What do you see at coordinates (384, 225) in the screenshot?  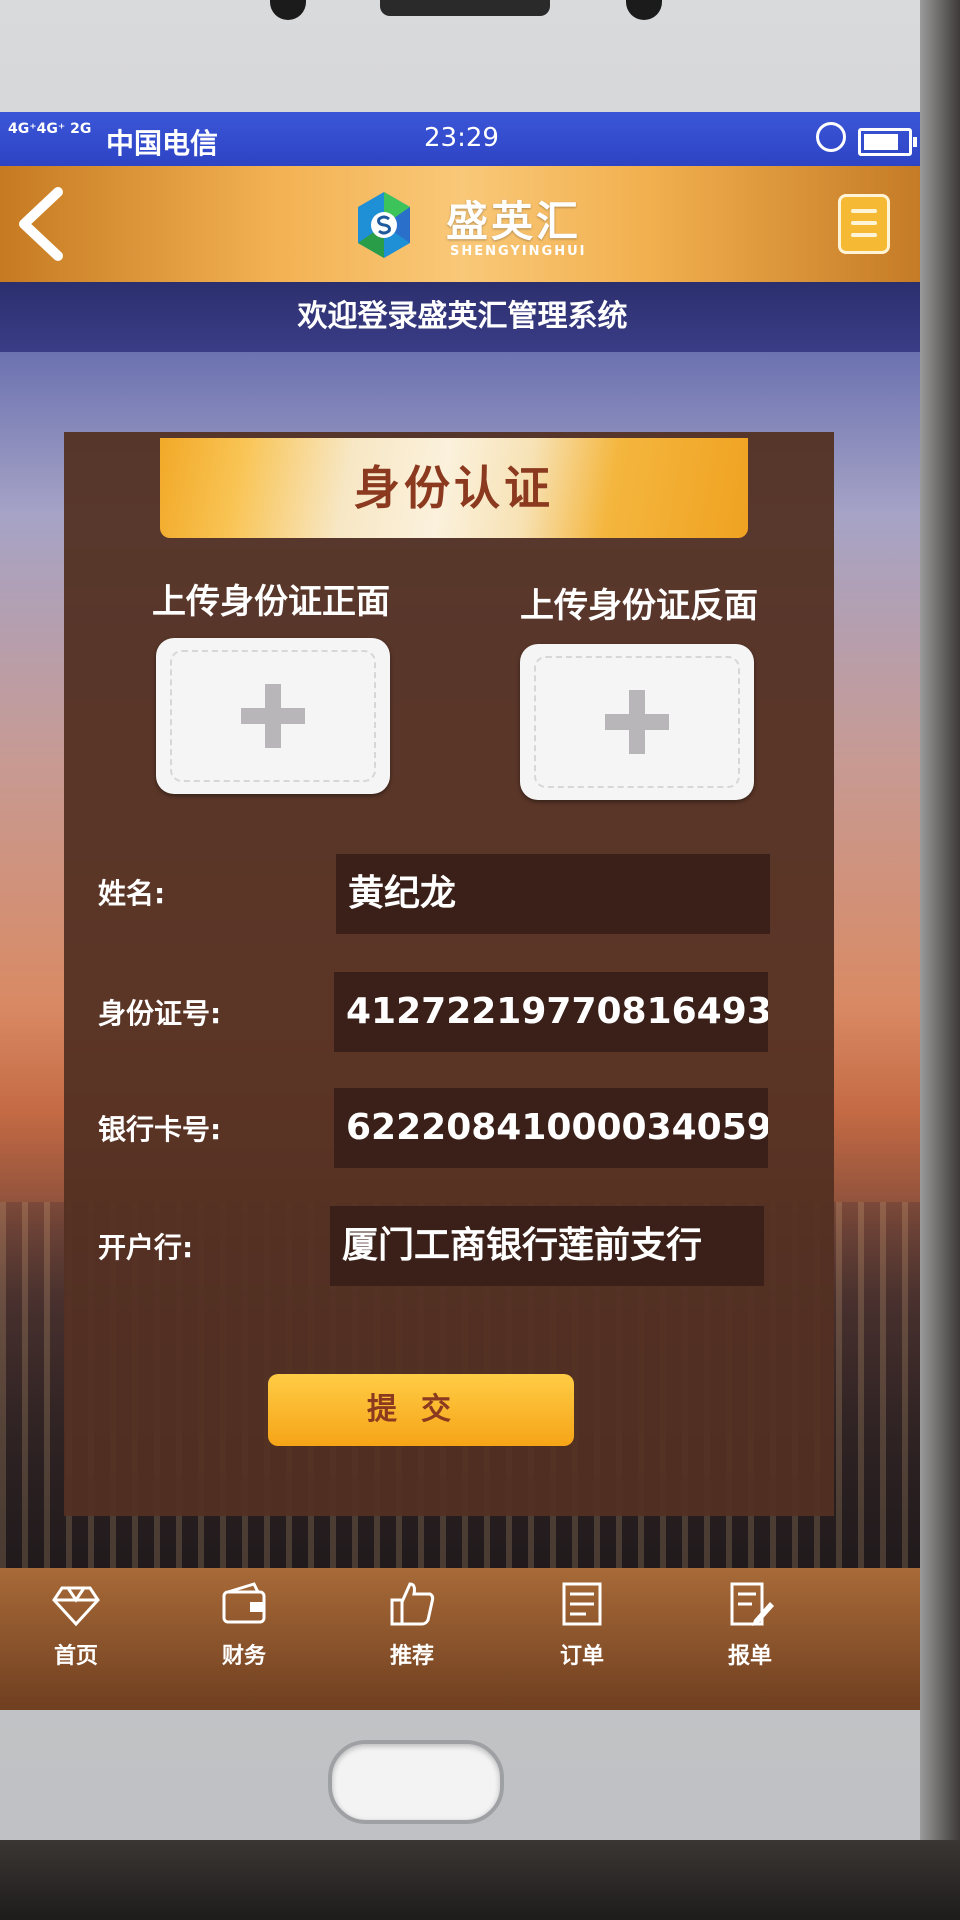 I see `brand-logo-icon` at bounding box center [384, 225].